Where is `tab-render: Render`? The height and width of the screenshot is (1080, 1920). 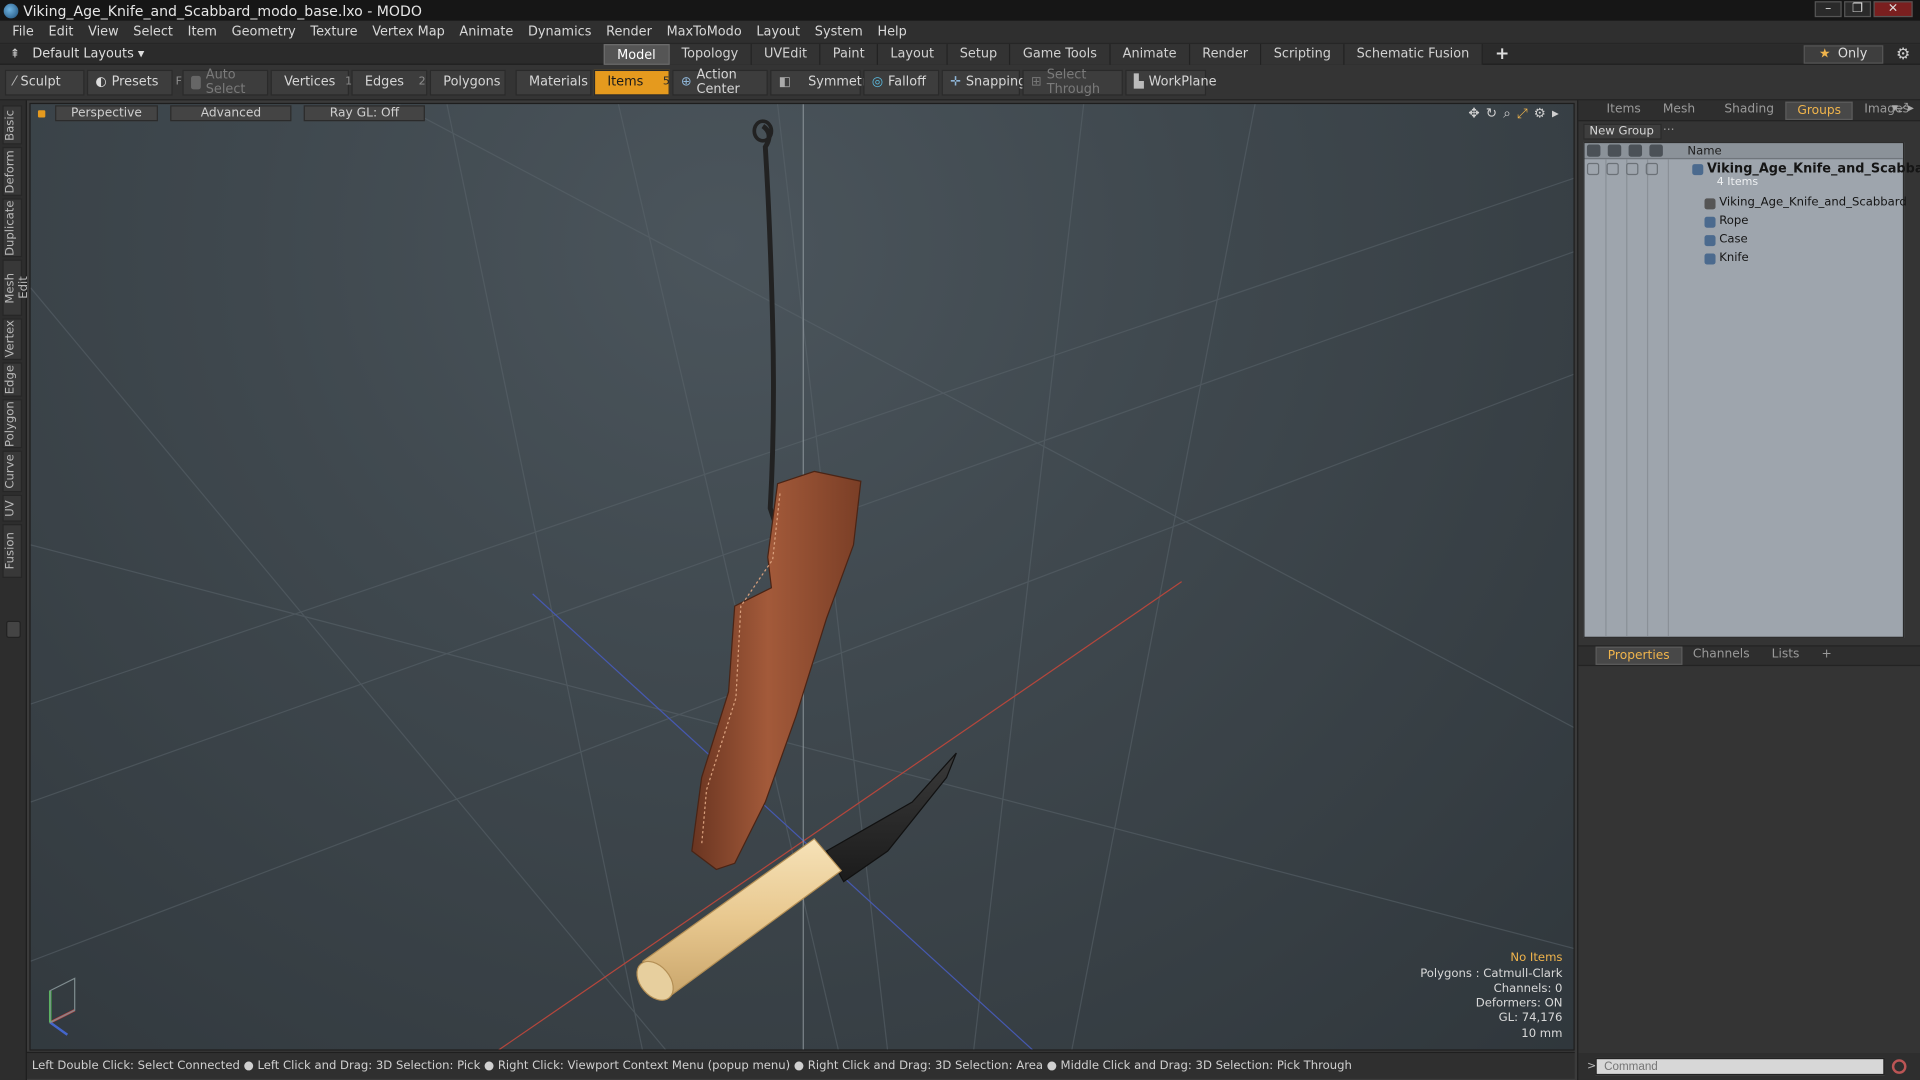
tab-render: Render is located at coordinates (1226, 54).